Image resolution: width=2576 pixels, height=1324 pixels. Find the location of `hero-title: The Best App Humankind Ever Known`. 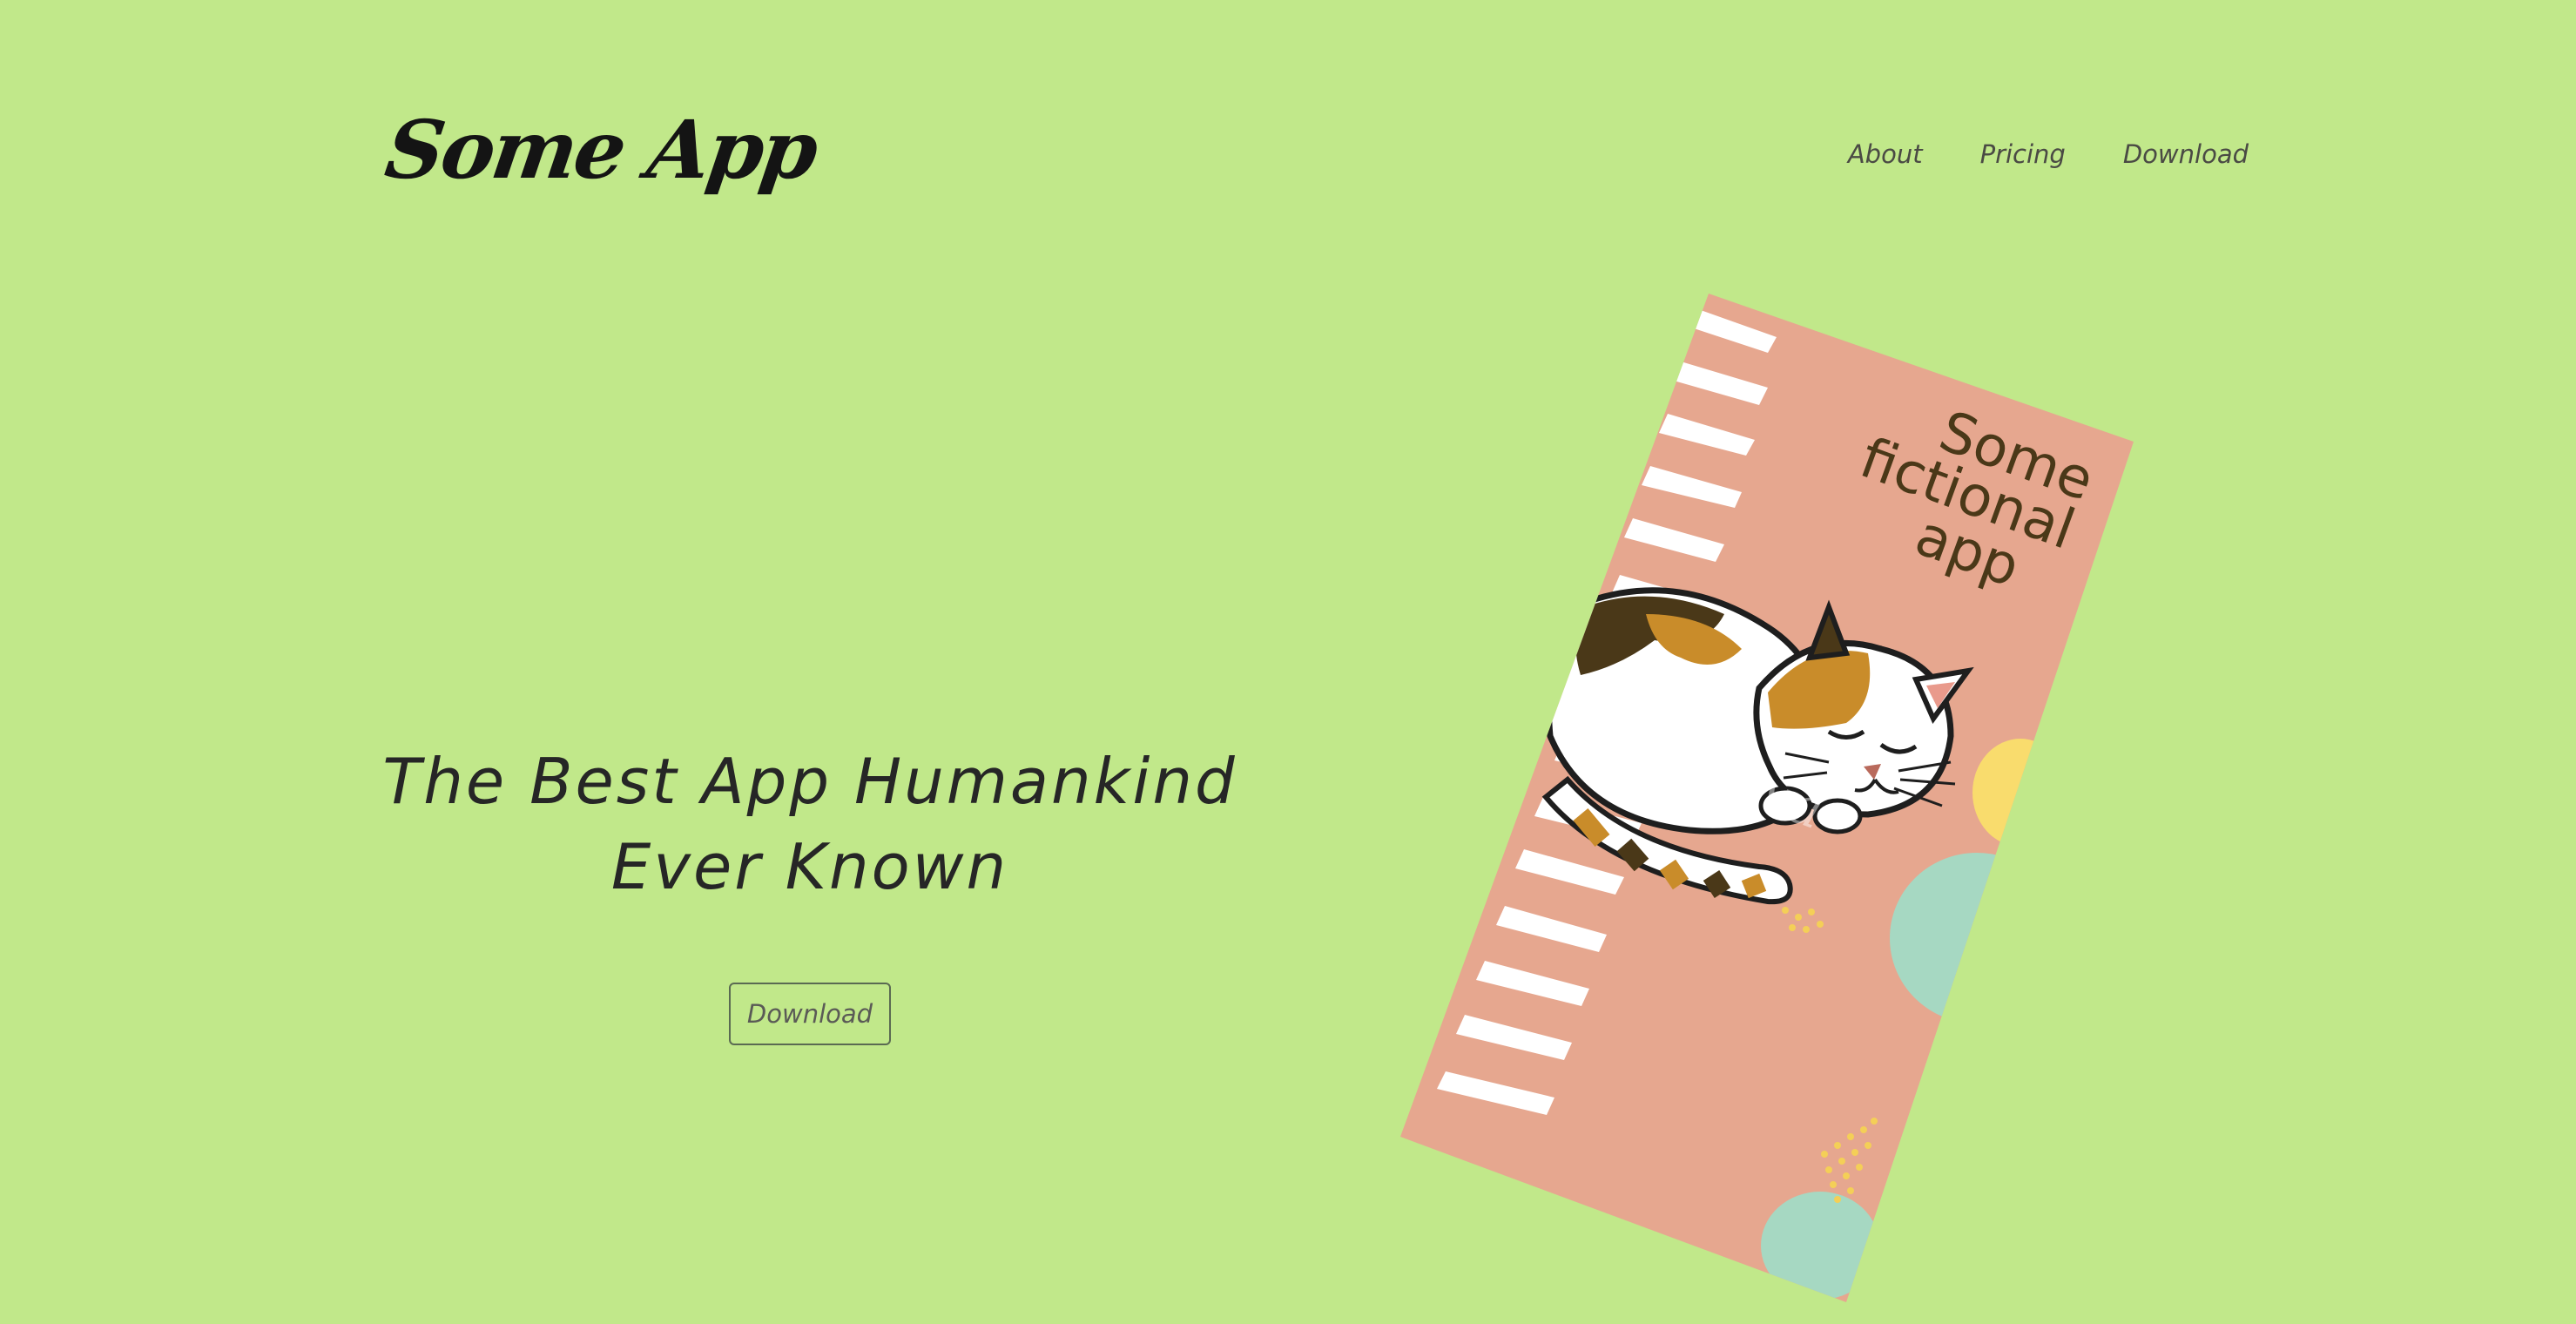

hero-title: The Best App Humankind Ever Known is located at coordinates (809, 824).